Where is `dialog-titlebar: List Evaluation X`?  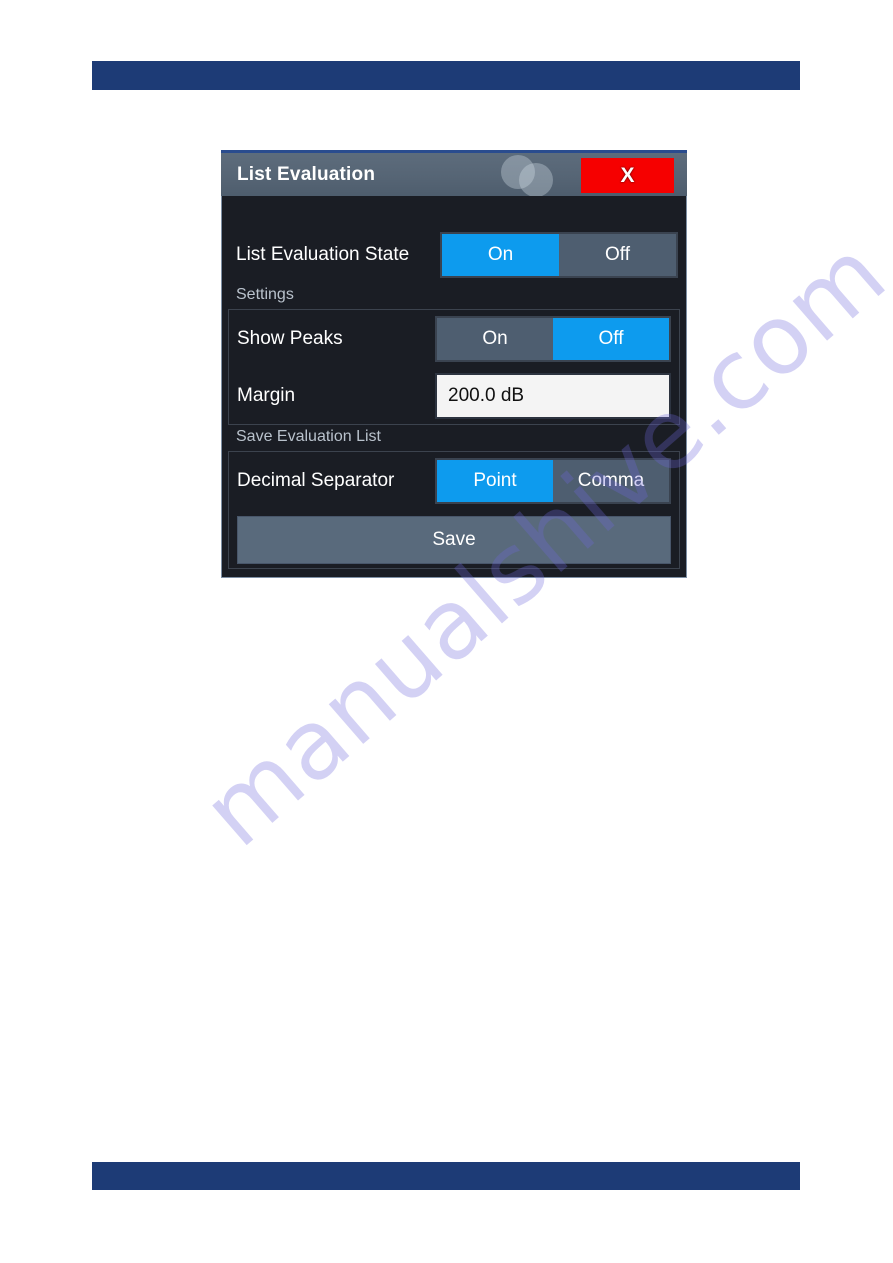
dialog-titlebar: List Evaluation X is located at coordinates (454, 173).